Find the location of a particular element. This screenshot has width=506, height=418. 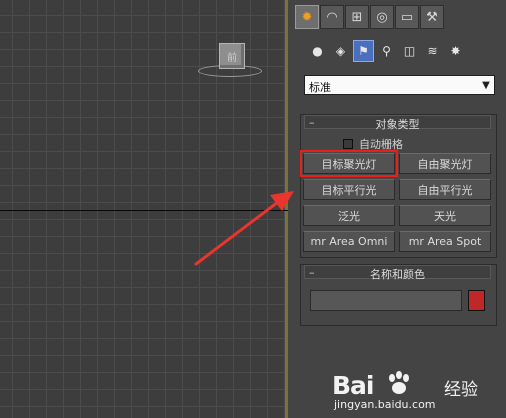

viewcube-label: 前 is located at coordinates (232, 58).